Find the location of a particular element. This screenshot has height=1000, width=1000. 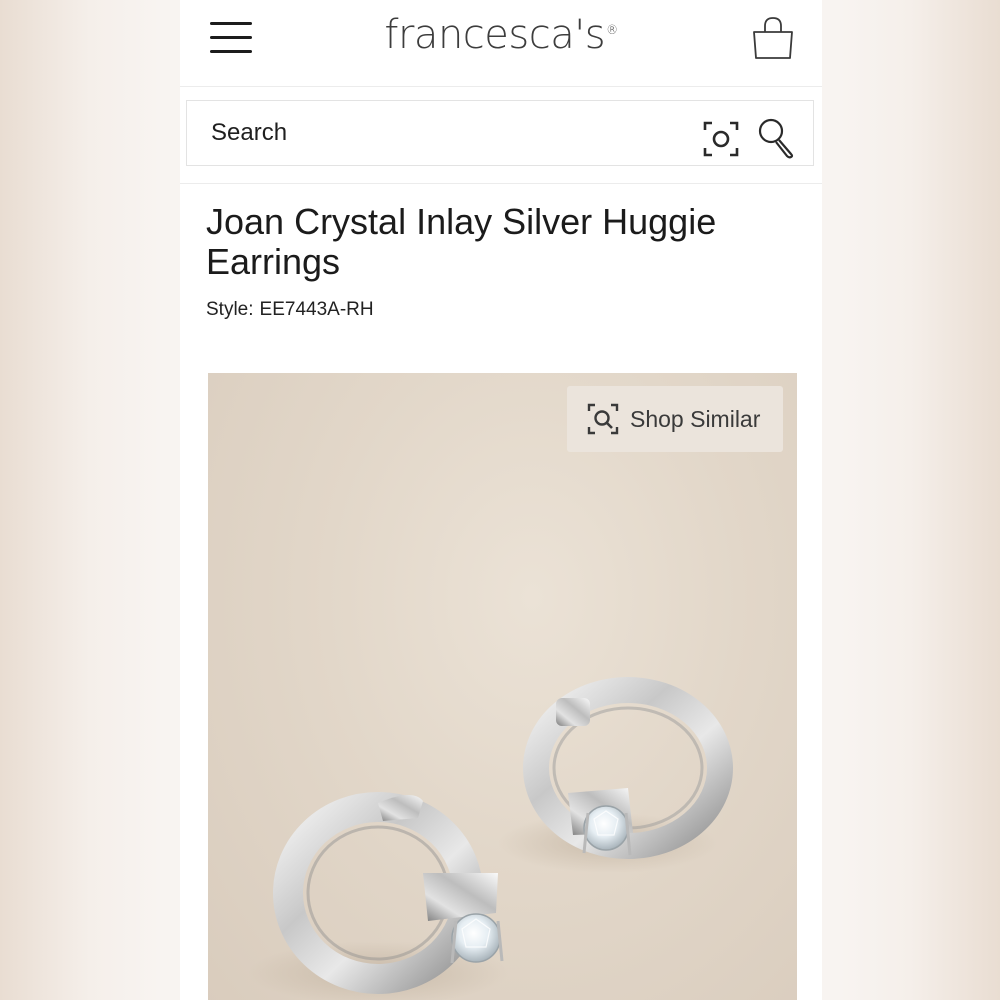

search-bar is located at coordinates (501, 135).